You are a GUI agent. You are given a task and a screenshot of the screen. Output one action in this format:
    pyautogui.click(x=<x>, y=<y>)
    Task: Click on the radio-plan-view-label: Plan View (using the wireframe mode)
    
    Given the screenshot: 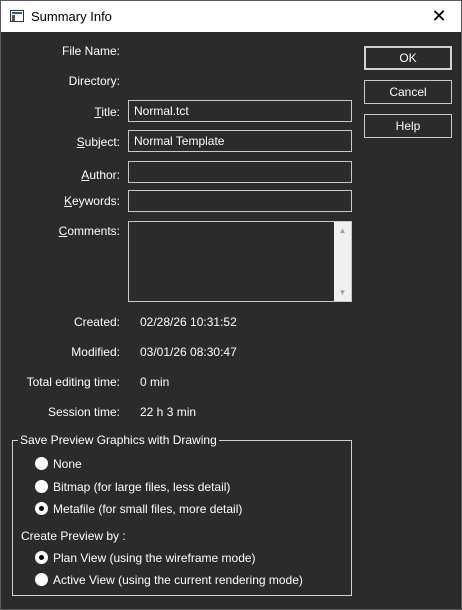 What is the action you would take?
    pyautogui.click(x=154, y=558)
    